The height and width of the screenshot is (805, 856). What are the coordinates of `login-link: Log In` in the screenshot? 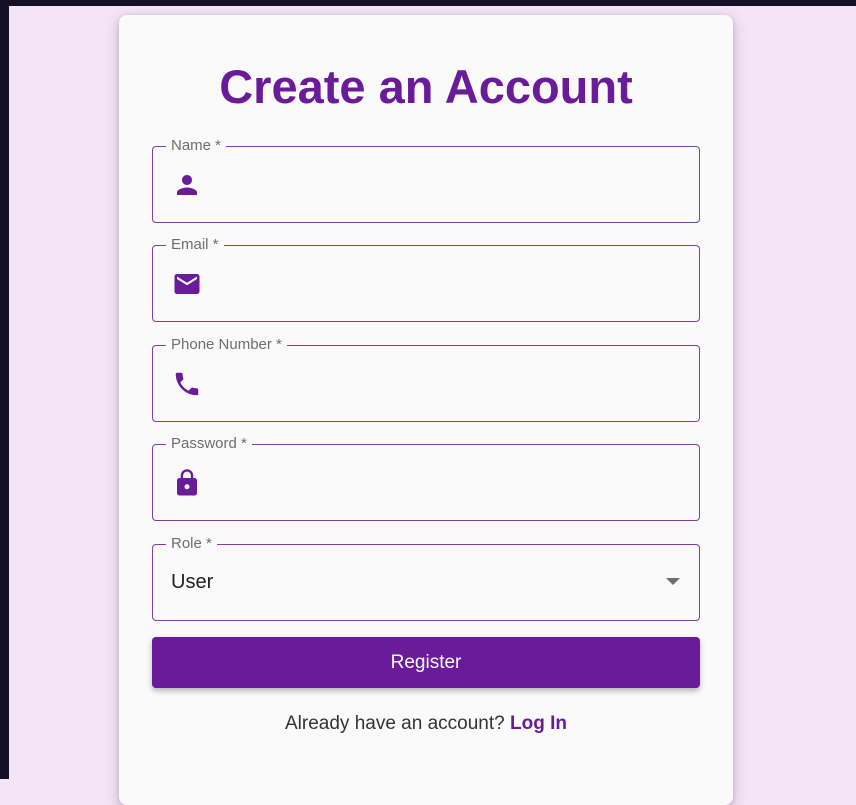 It's located at (538, 723).